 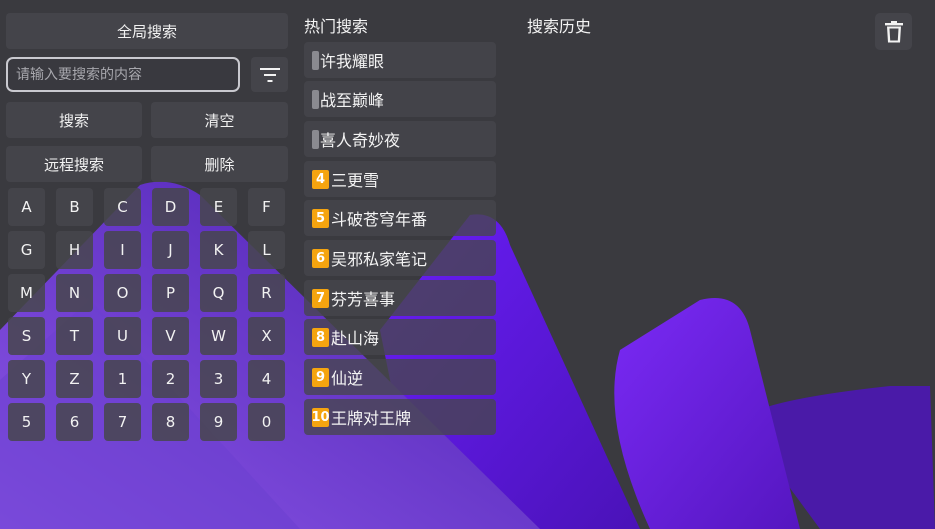 I want to click on key-f: F, so click(x=266, y=207).